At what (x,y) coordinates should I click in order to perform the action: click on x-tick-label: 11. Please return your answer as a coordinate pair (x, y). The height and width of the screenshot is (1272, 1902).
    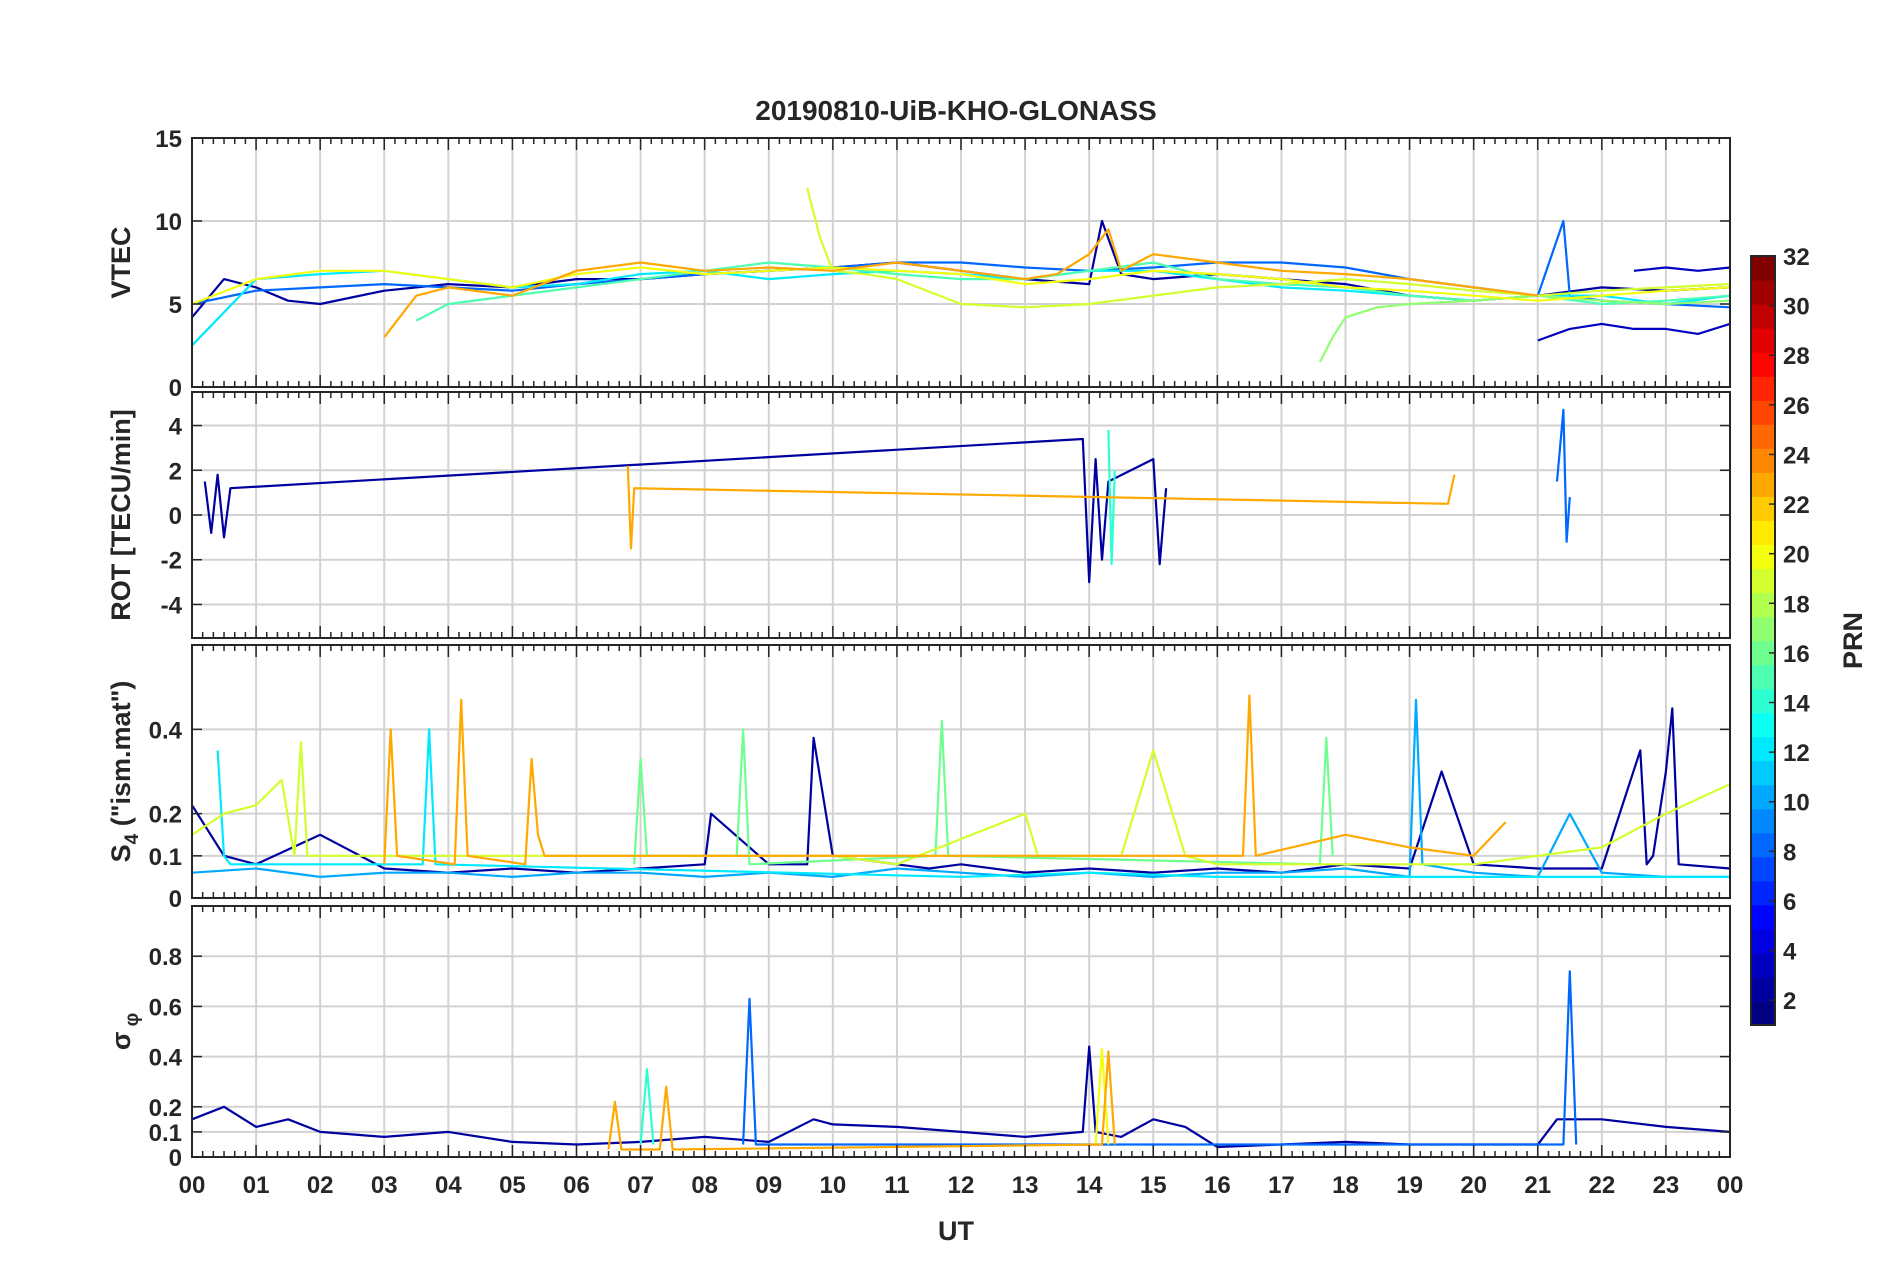
    Looking at the image, I should click on (896, 1185).